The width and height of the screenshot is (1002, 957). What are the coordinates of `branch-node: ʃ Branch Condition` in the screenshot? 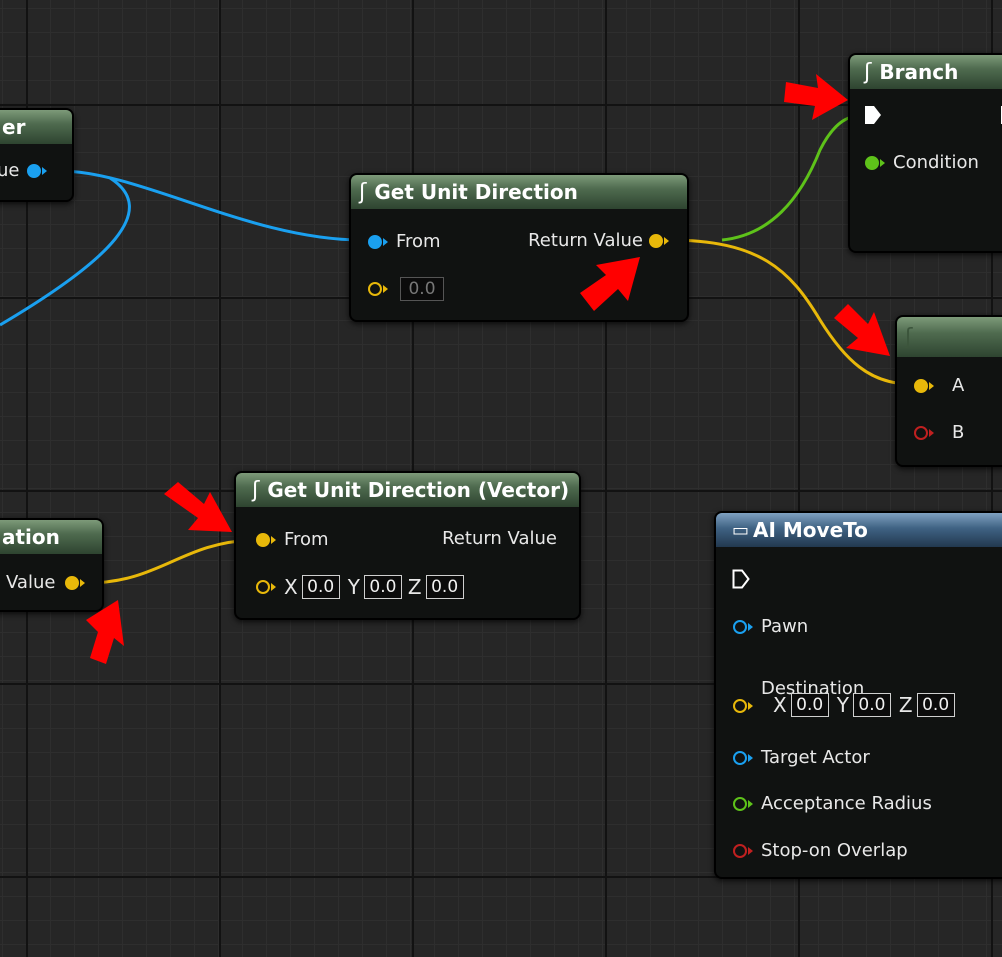 It's located at (925, 153).